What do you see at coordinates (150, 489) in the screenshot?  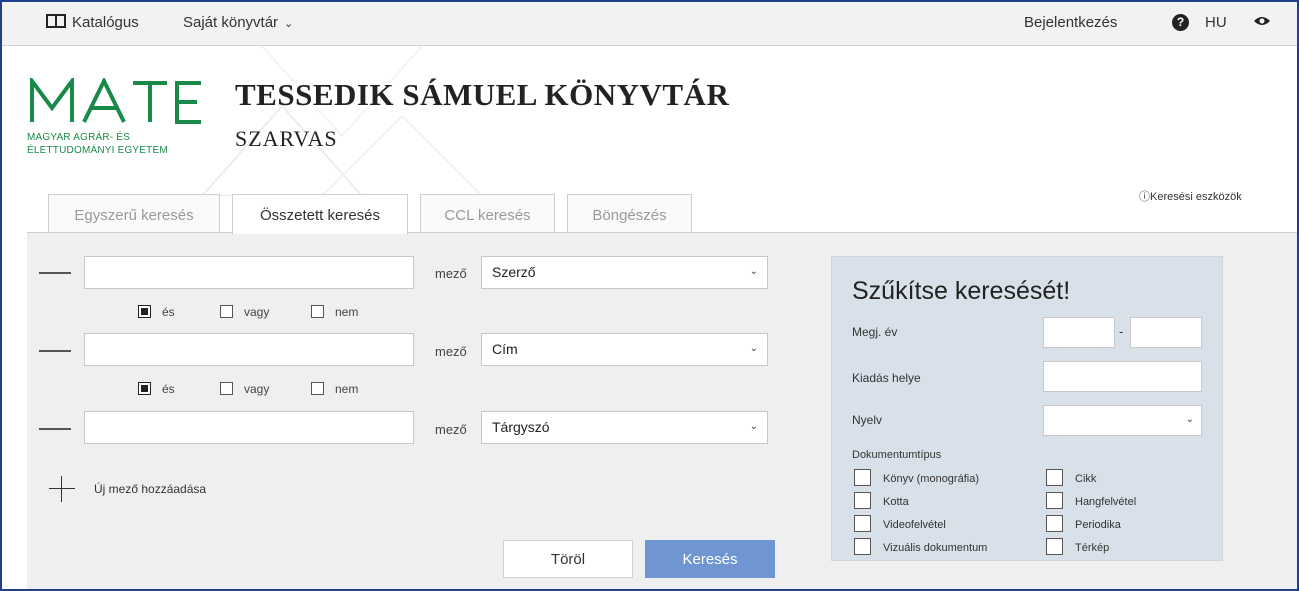 I see `add-field-link: Új mező hozzáadása` at bounding box center [150, 489].